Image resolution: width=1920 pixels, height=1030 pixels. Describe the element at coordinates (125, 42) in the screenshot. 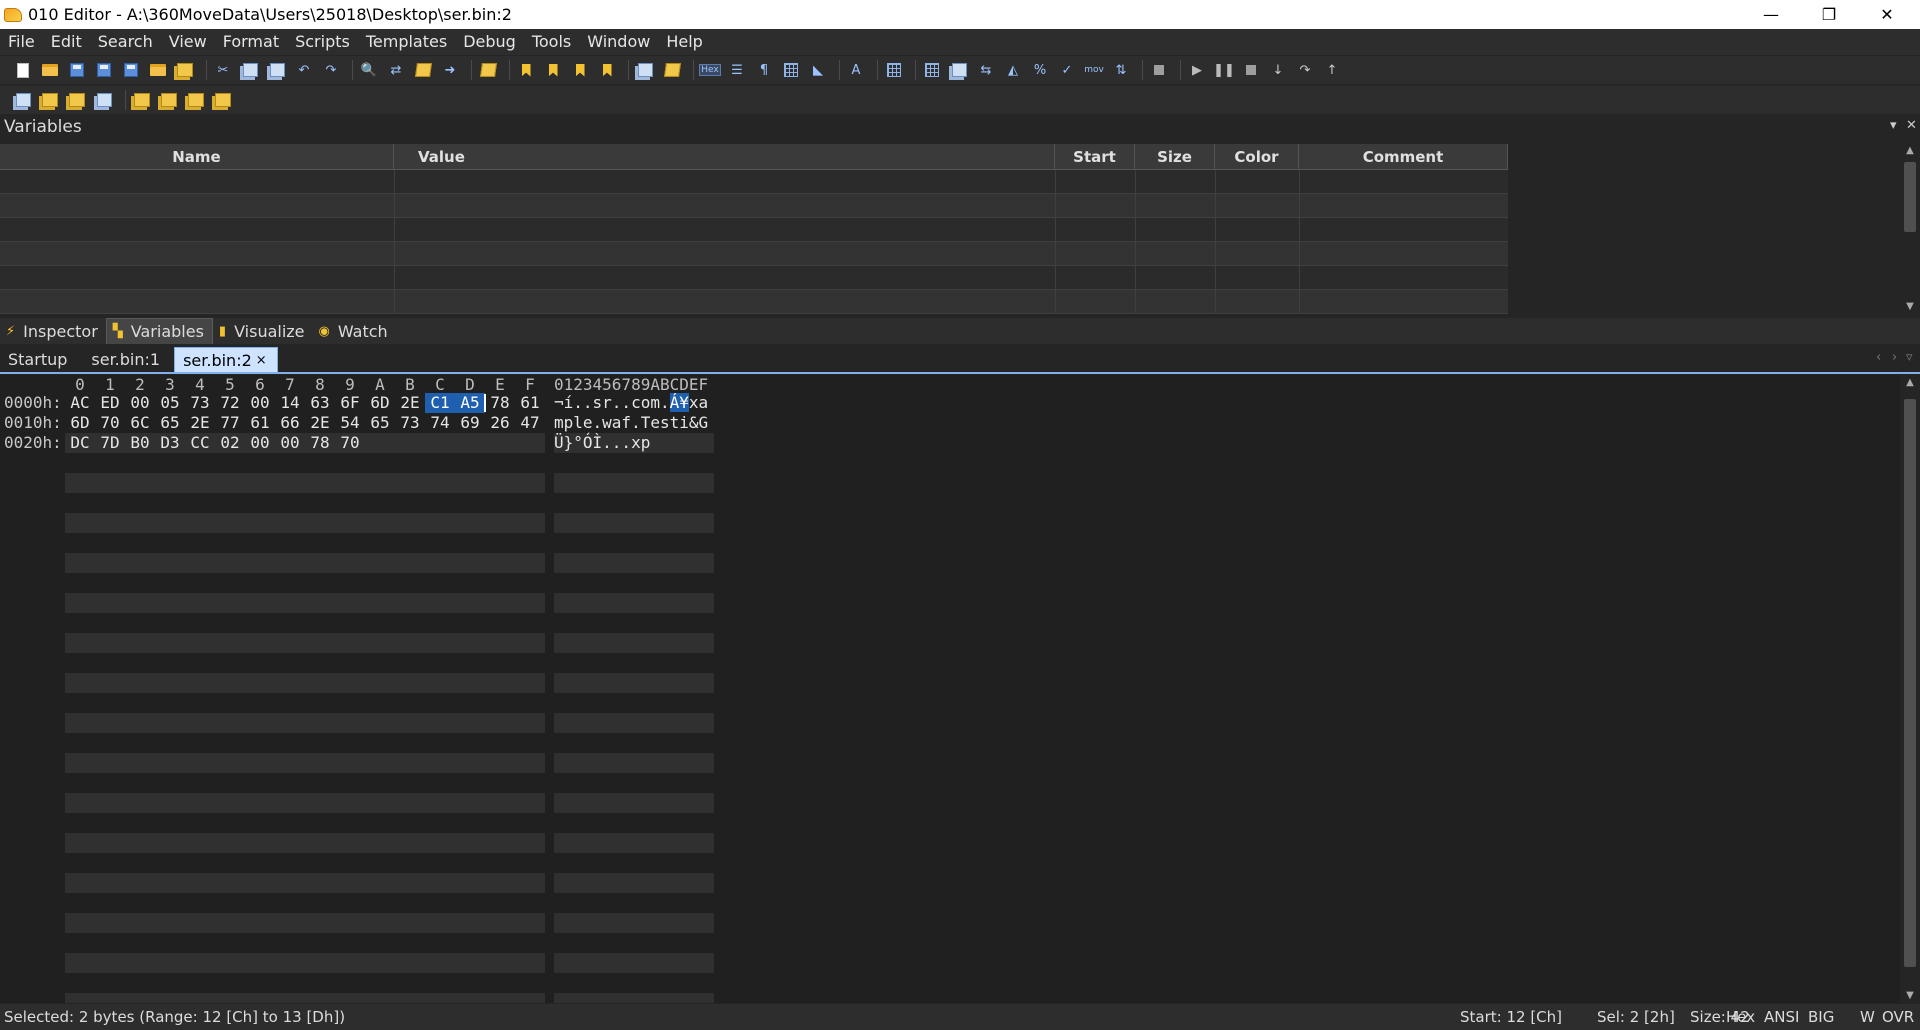

I see `menu-search: Search` at that location.